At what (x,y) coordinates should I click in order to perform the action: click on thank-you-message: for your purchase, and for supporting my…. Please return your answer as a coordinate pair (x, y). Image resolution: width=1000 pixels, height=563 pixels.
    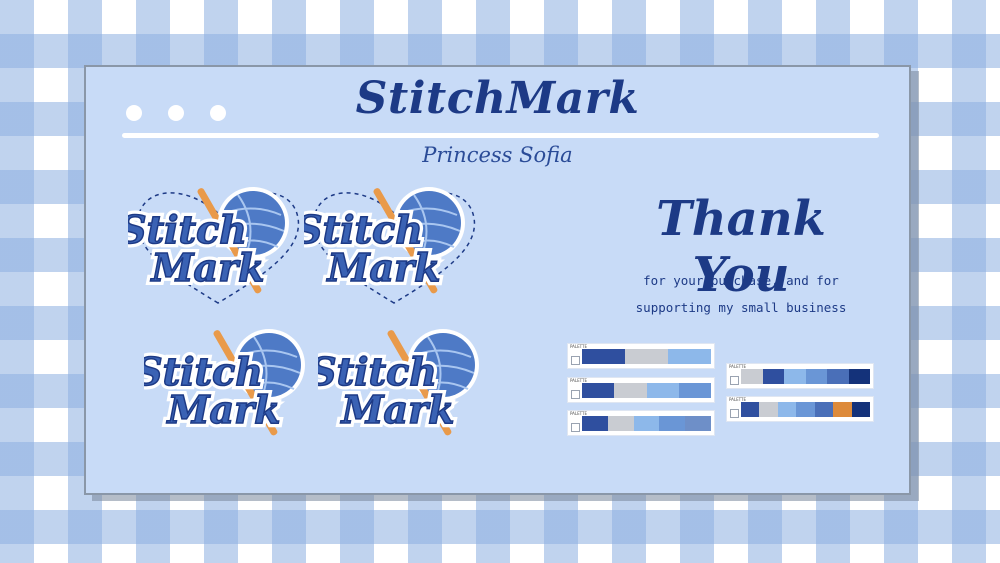
    Looking at the image, I should click on (741, 294).